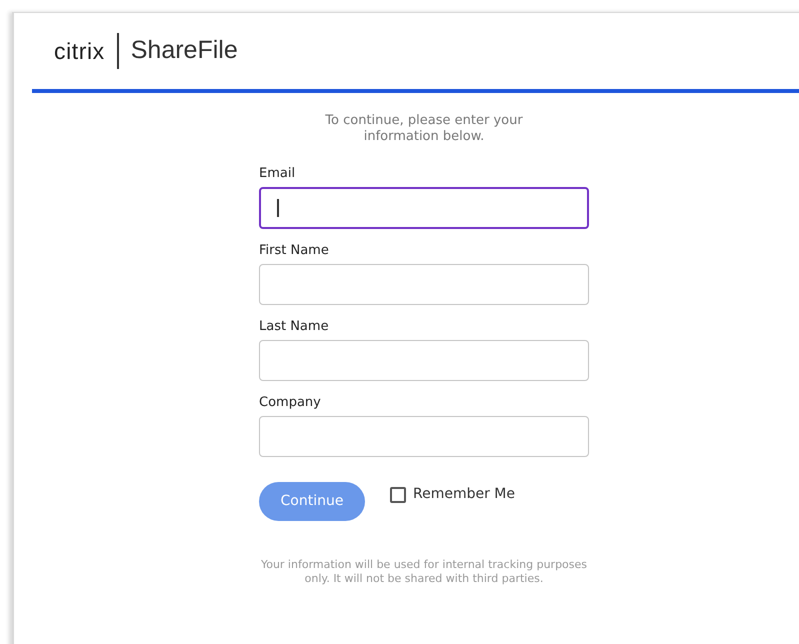  I want to click on field-label: Company, so click(290, 403).